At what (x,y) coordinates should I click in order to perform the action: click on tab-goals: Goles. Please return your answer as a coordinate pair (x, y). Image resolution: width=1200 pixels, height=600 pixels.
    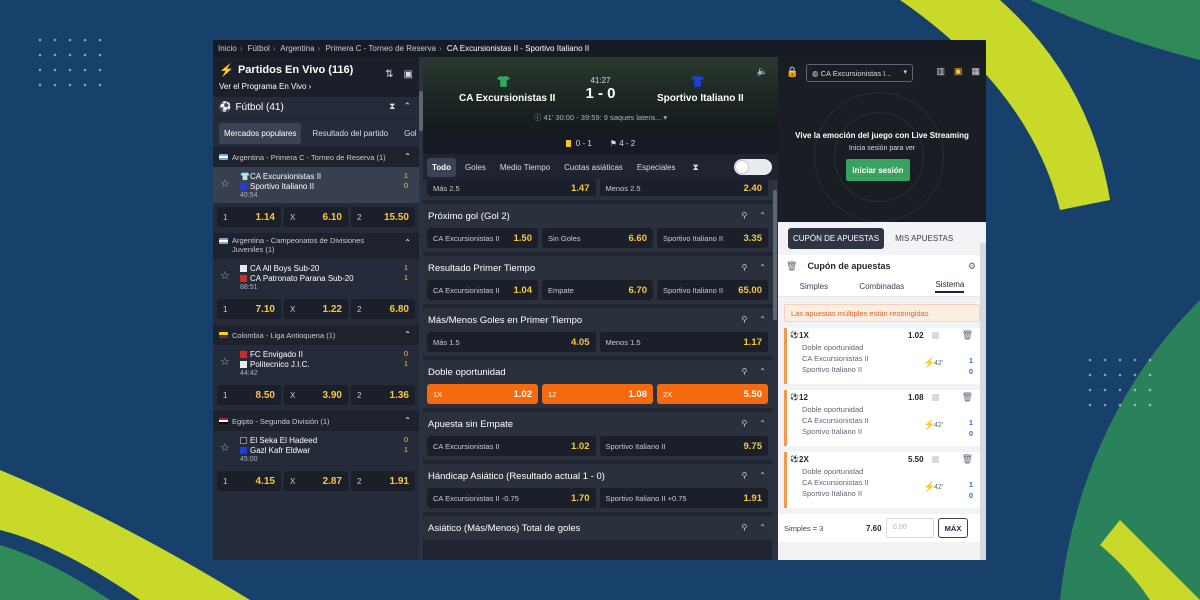
    Looking at the image, I should click on (475, 167).